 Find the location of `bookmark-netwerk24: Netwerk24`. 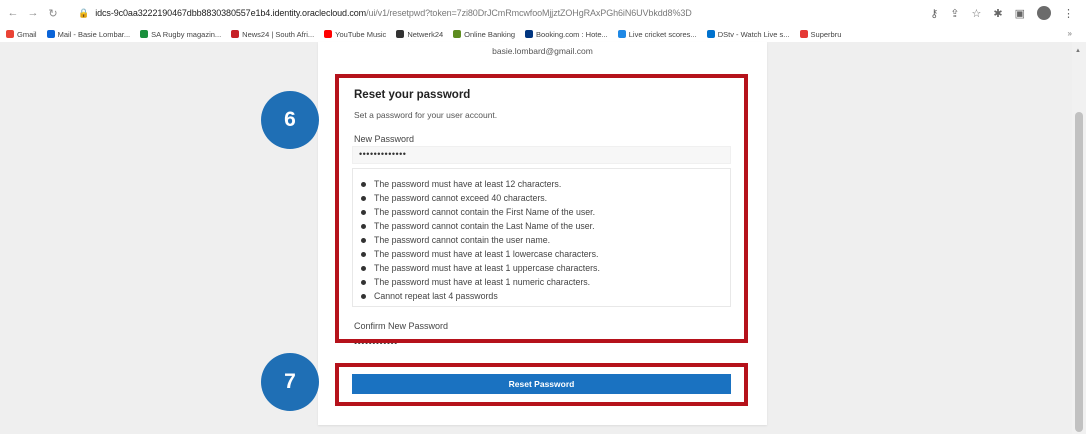

bookmark-netwerk24: Netwerk24 is located at coordinates (419, 34).